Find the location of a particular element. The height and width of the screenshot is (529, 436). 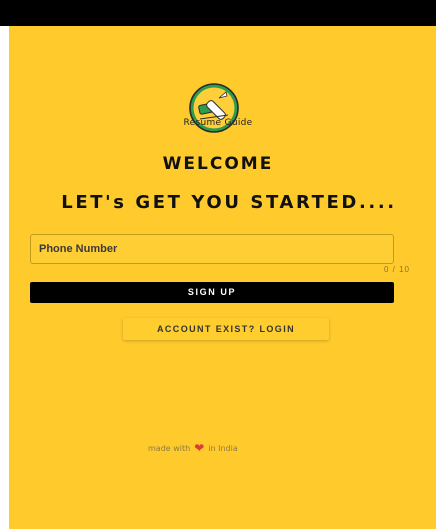

phone-number-input is located at coordinates (209, 249).